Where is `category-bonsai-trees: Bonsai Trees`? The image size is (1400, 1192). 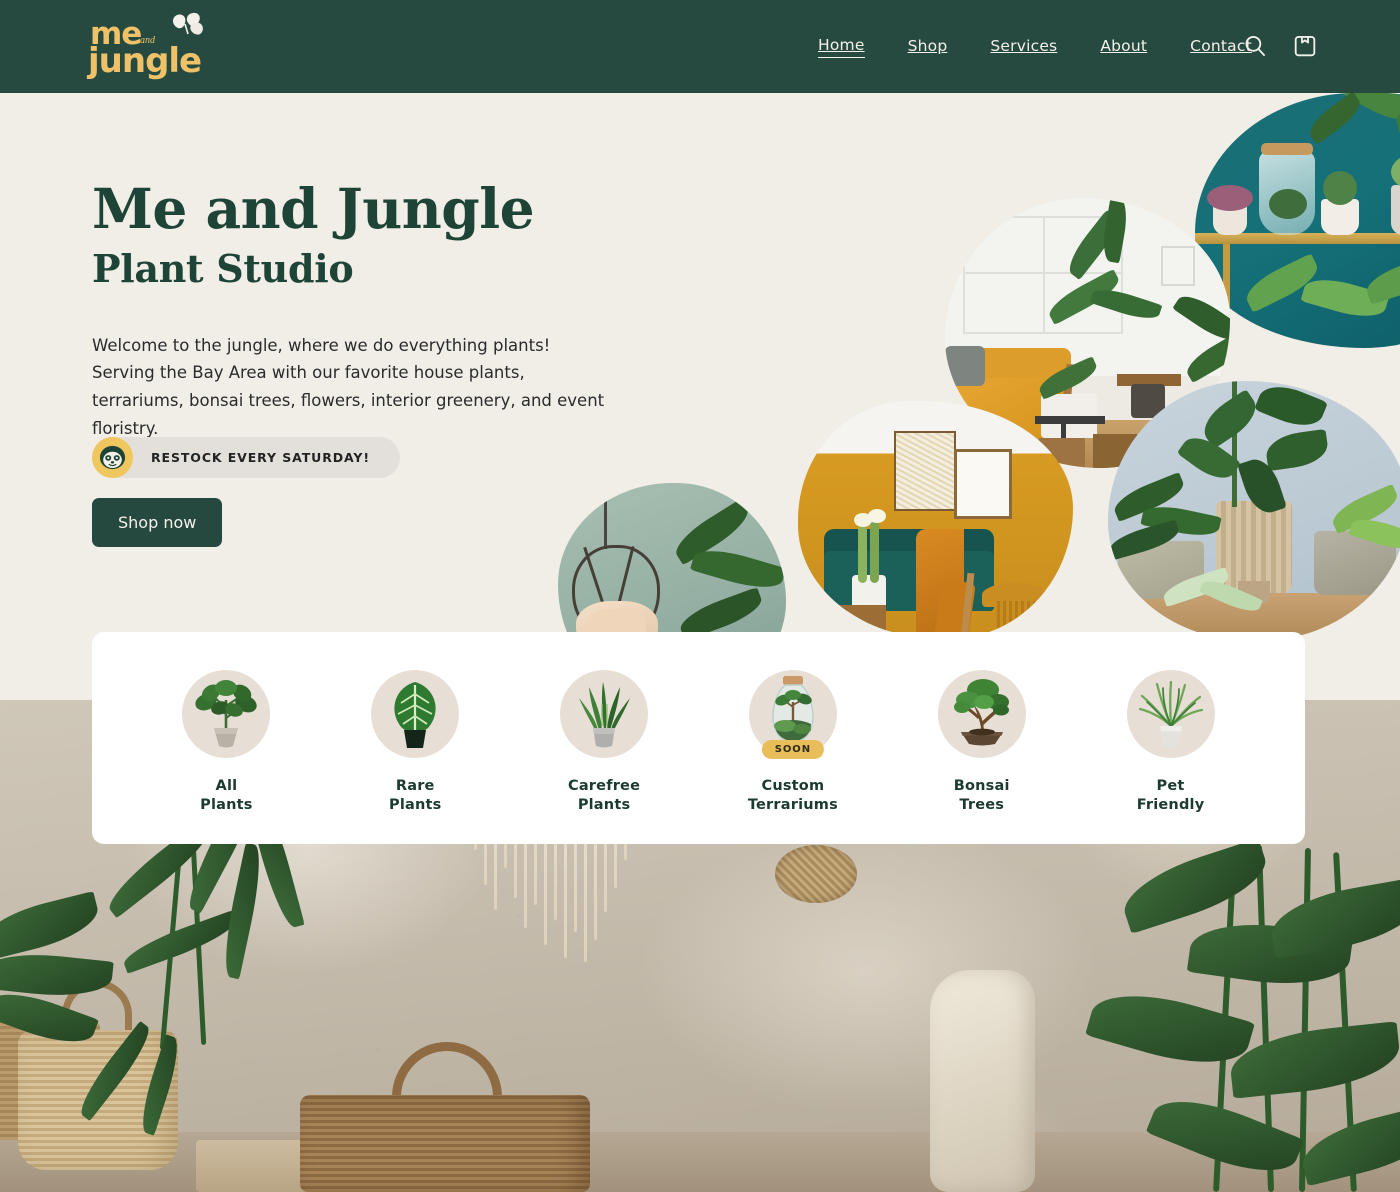 category-bonsai-trees: Bonsai Trees is located at coordinates (982, 742).